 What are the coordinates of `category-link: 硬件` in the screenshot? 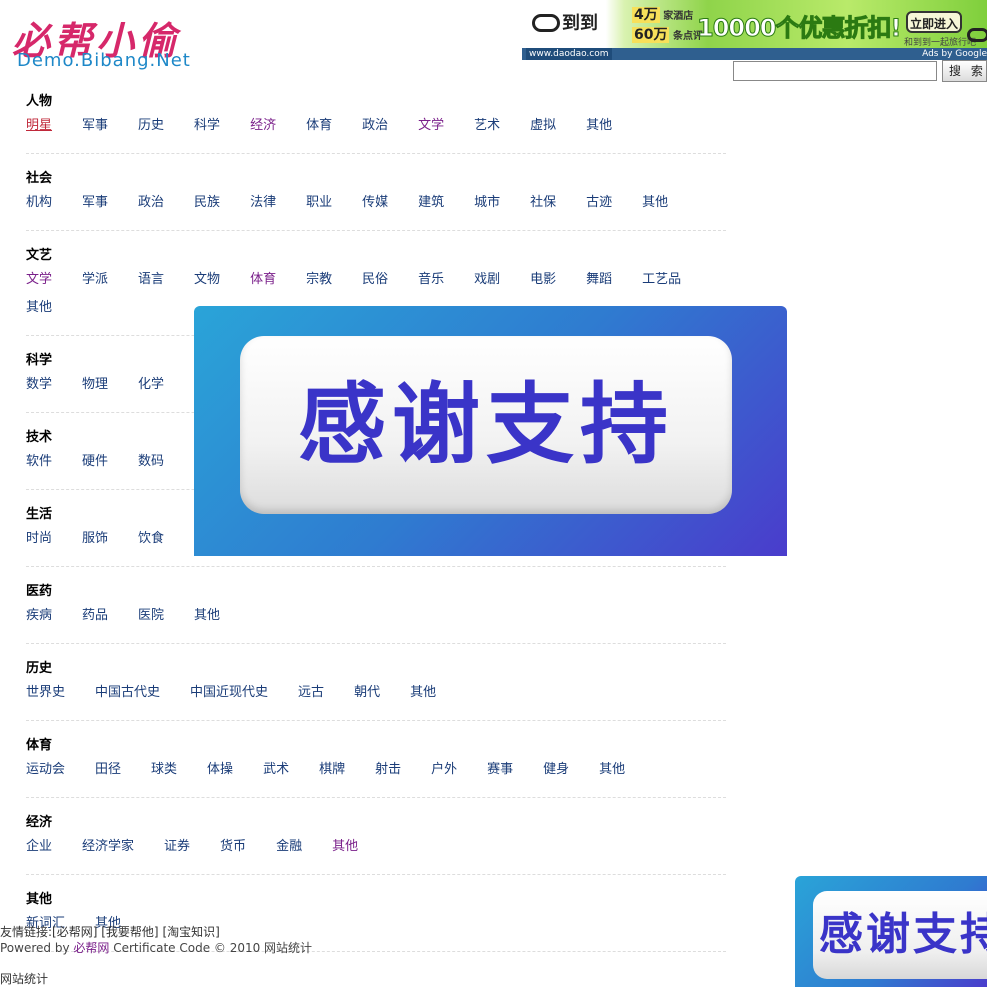 It's located at (95, 462).